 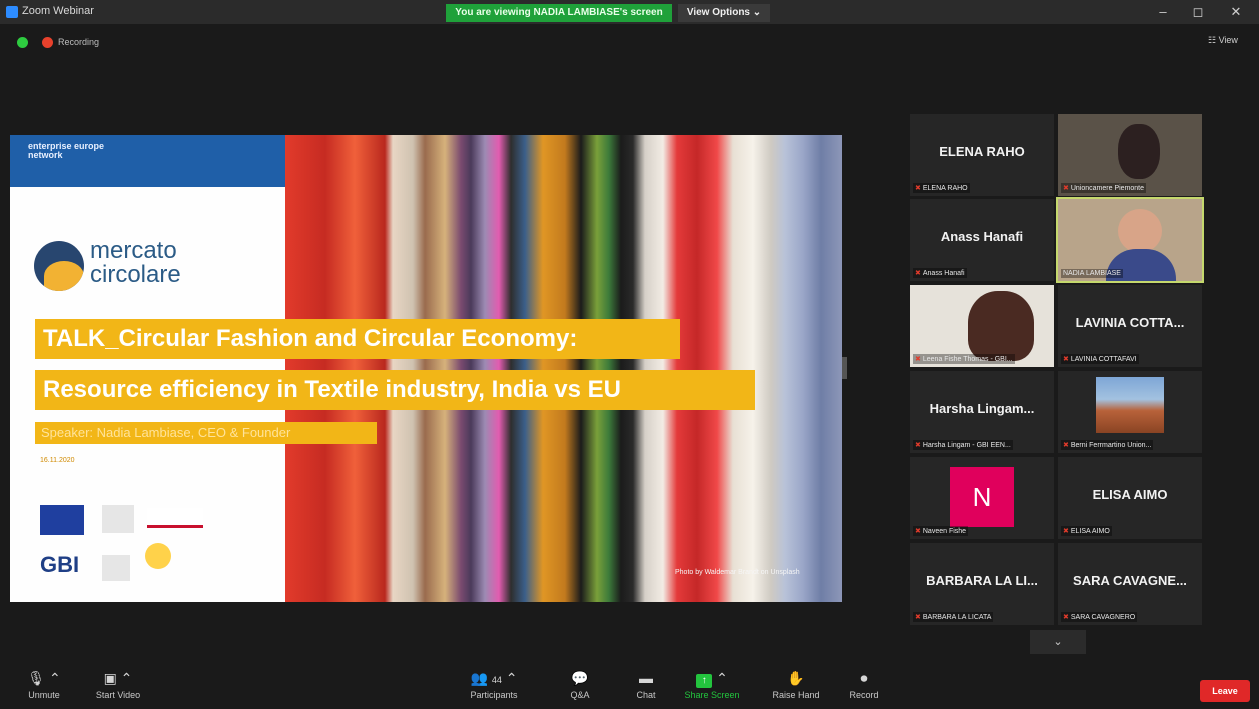 I want to click on start-video-button: ▣ ⌃ Start Video, so click(x=118, y=684).